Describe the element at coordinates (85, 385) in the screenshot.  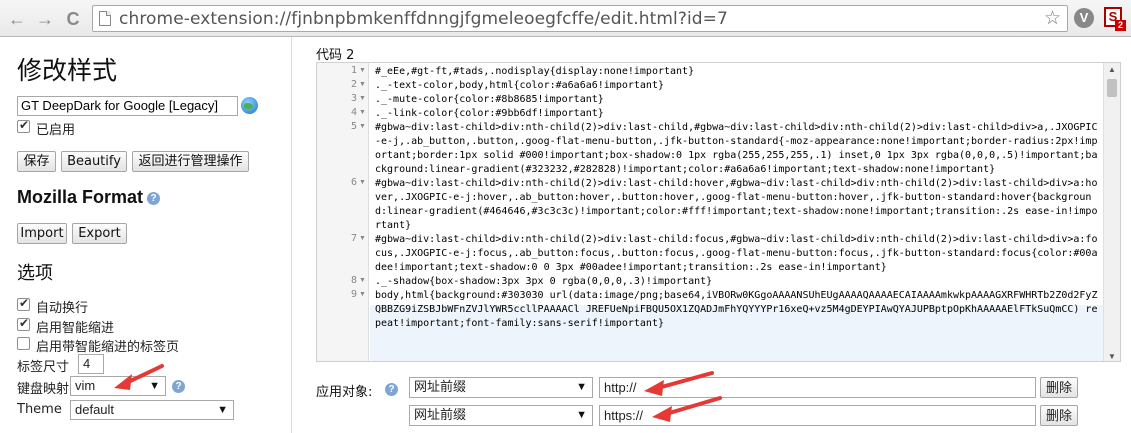
I see `keymap-value: vim` at that location.